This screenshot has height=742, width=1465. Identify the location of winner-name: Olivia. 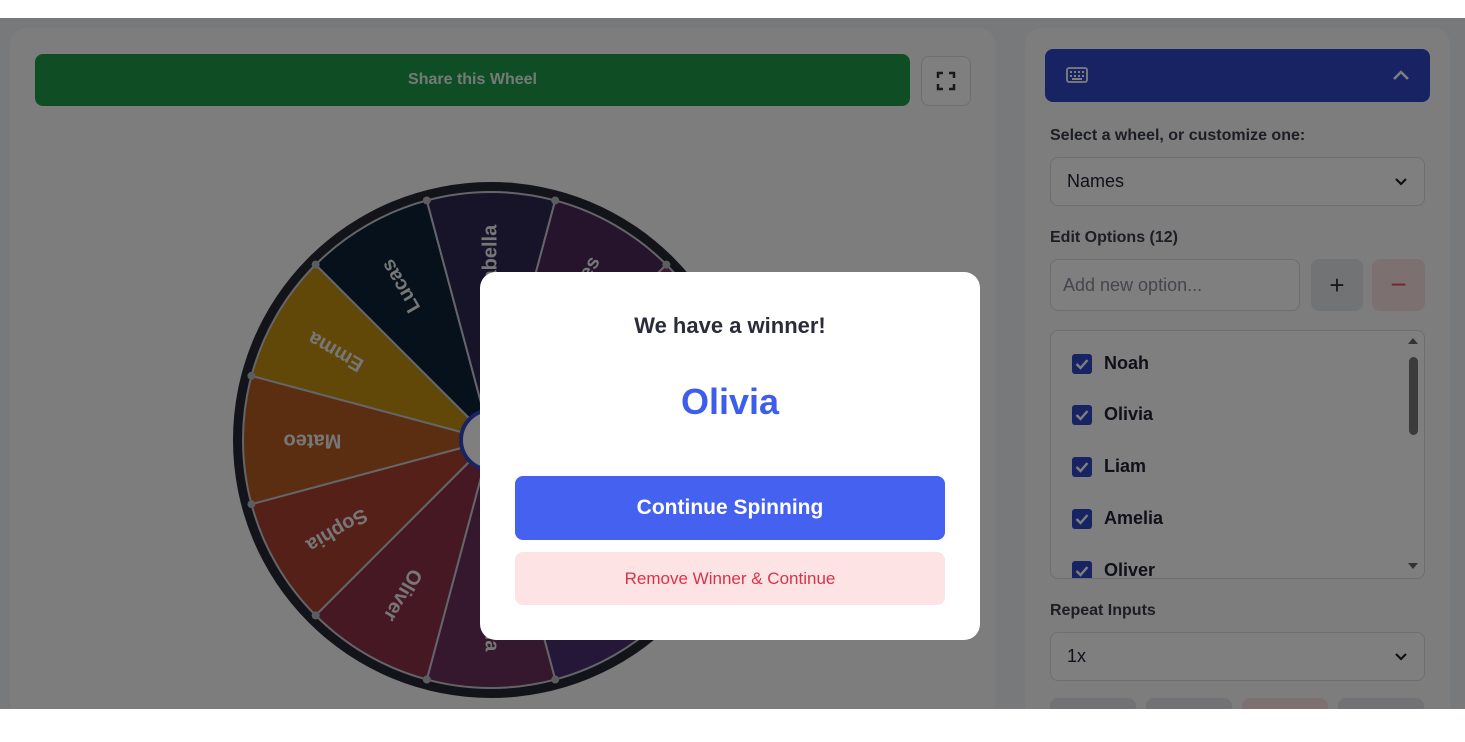
(730, 401).